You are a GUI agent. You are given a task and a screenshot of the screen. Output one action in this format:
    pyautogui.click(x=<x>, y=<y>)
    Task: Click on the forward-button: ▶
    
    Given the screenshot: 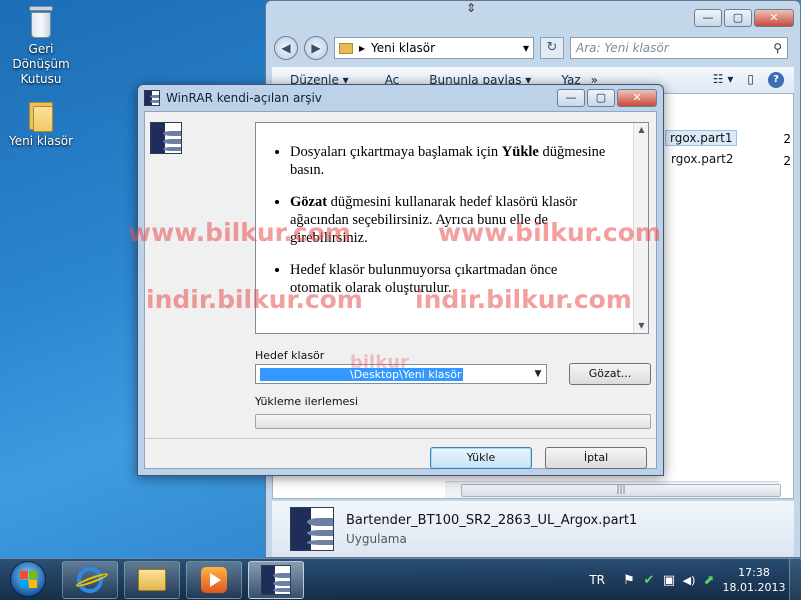 What is the action you would take?
    pyautogui.click(x=316, y=48)
    